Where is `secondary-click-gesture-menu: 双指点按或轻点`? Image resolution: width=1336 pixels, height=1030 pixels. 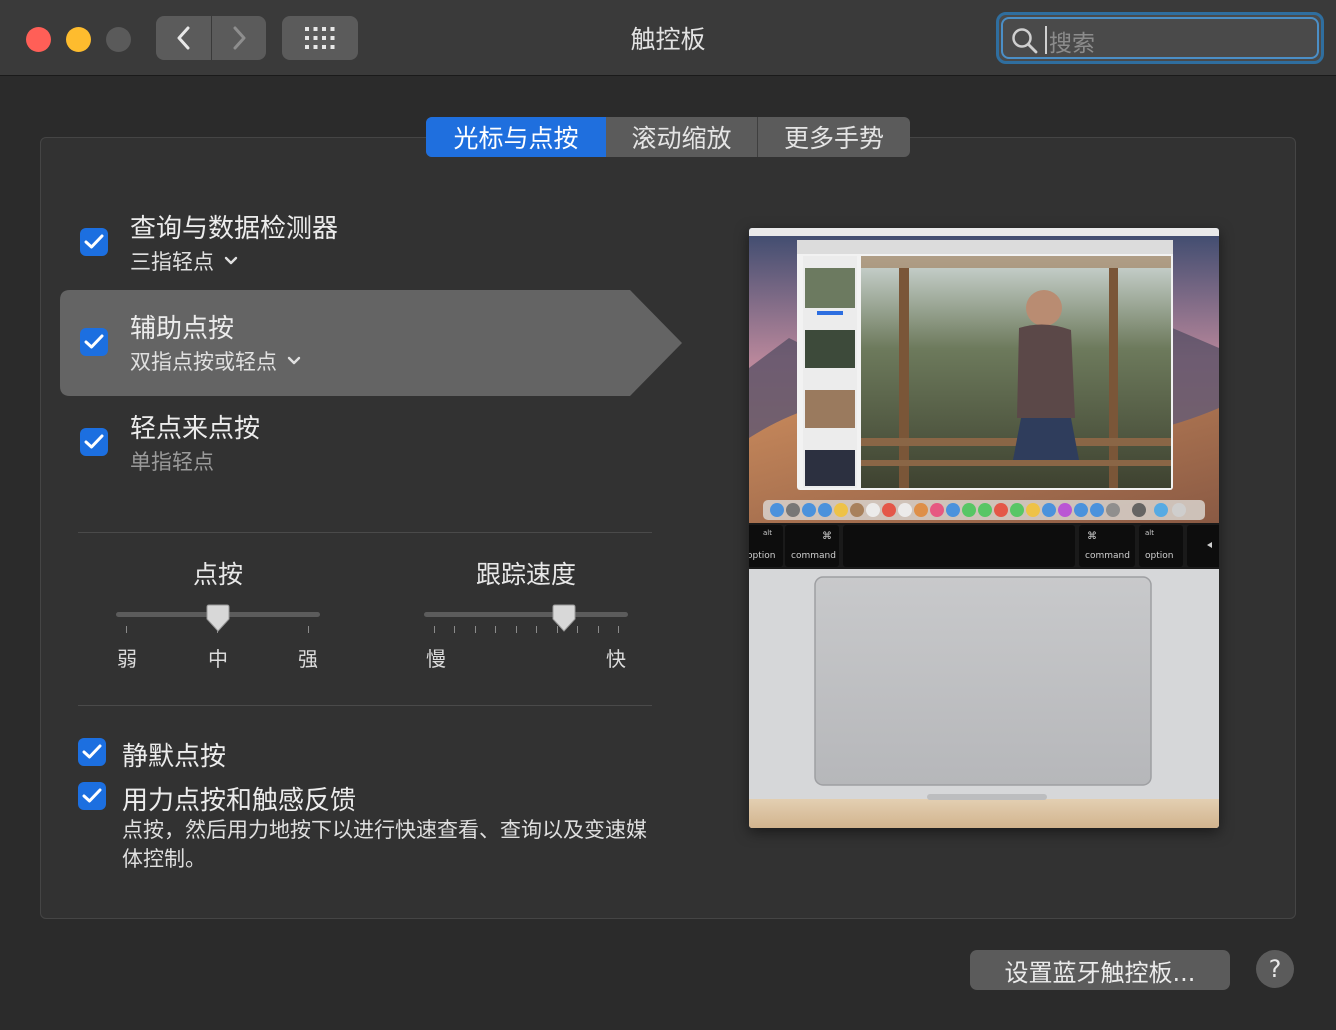 secondary-click-gesture-menu: 双指点按或轻点 is located at coordinates (215, 361).